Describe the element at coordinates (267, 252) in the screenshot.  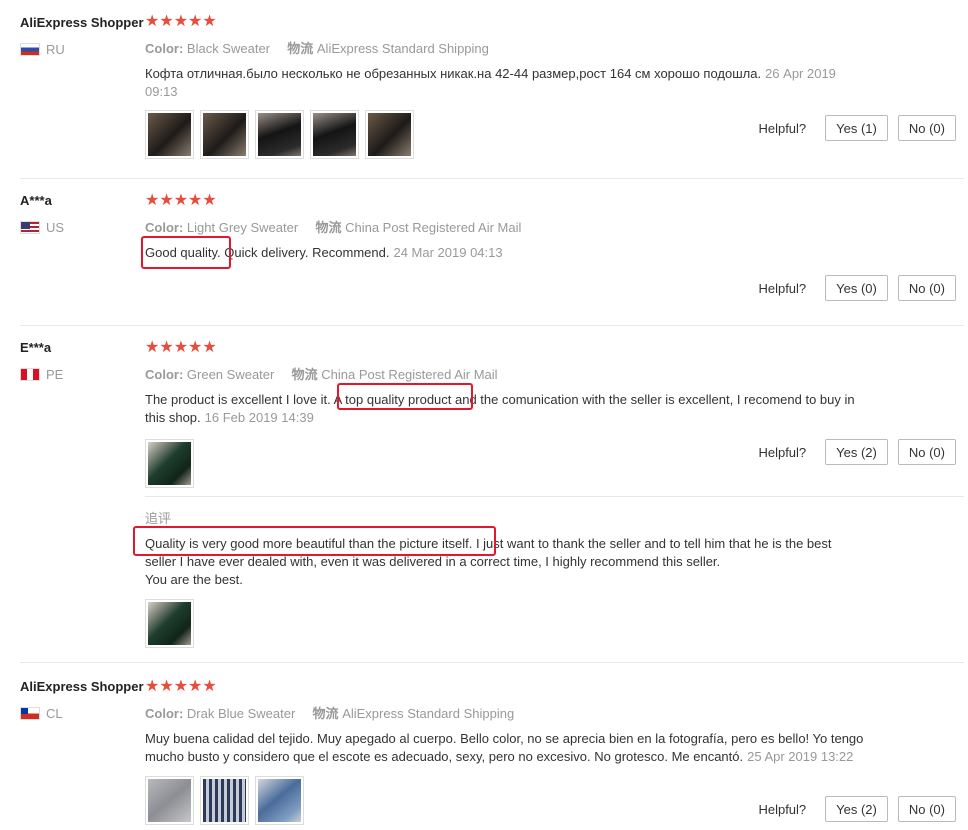
I see `review-text-content: Good quality. Quick delivery. Recommend.` at that location.